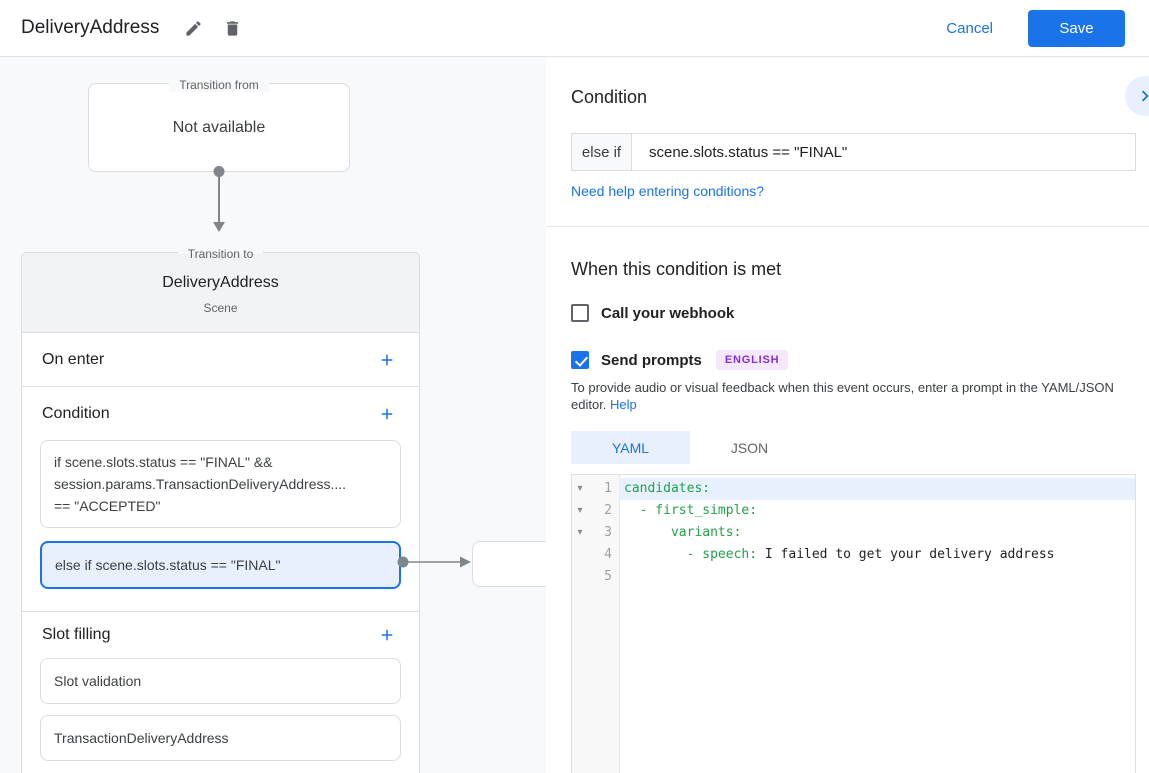  Describe the element at coordinates (969, 28) in the screenshot. I see `cancel-button: Cancel` at that location.